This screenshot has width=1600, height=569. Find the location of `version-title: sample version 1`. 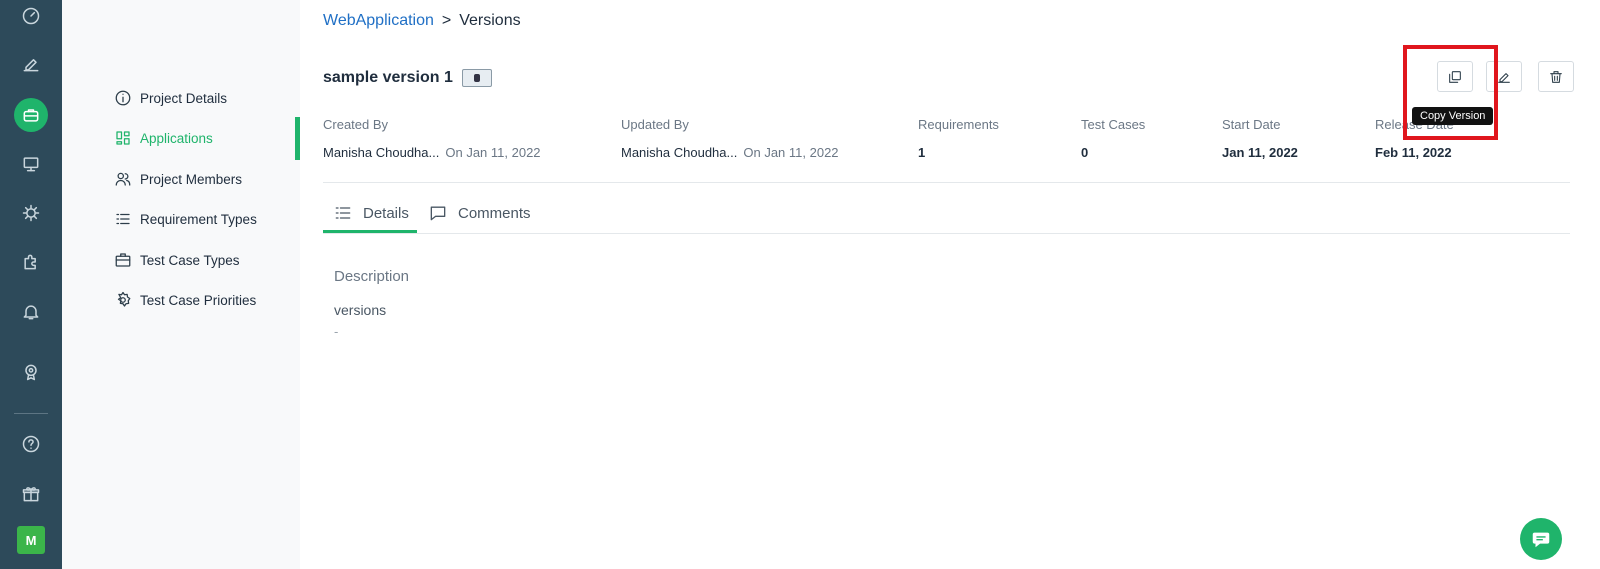

version-title: sample version 1 is located at coordinates (388, 77).